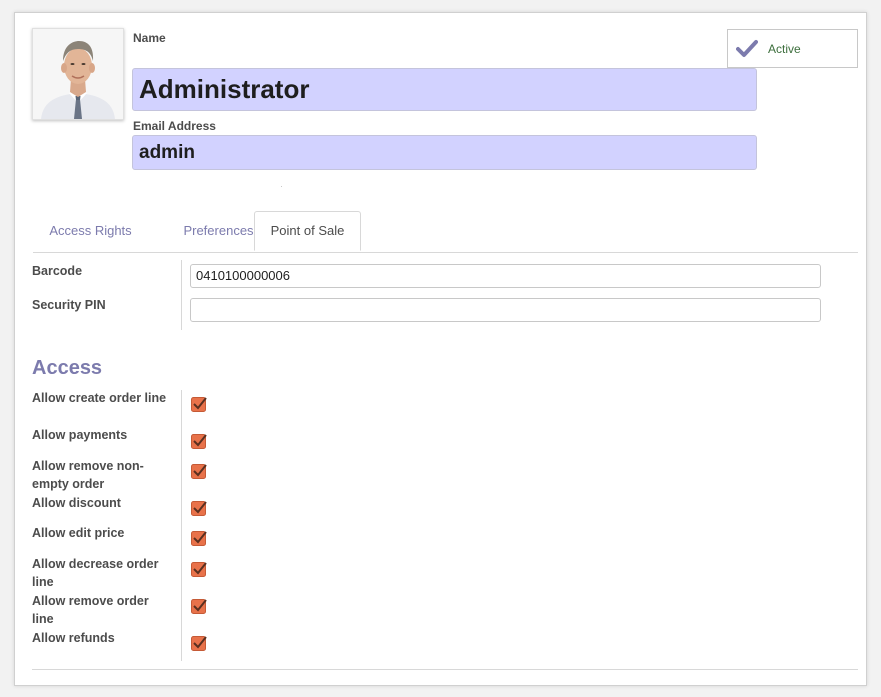  Describe the element at coordinates (784, 48) in the screenshot. I see `active-status-label: Active` at that location.